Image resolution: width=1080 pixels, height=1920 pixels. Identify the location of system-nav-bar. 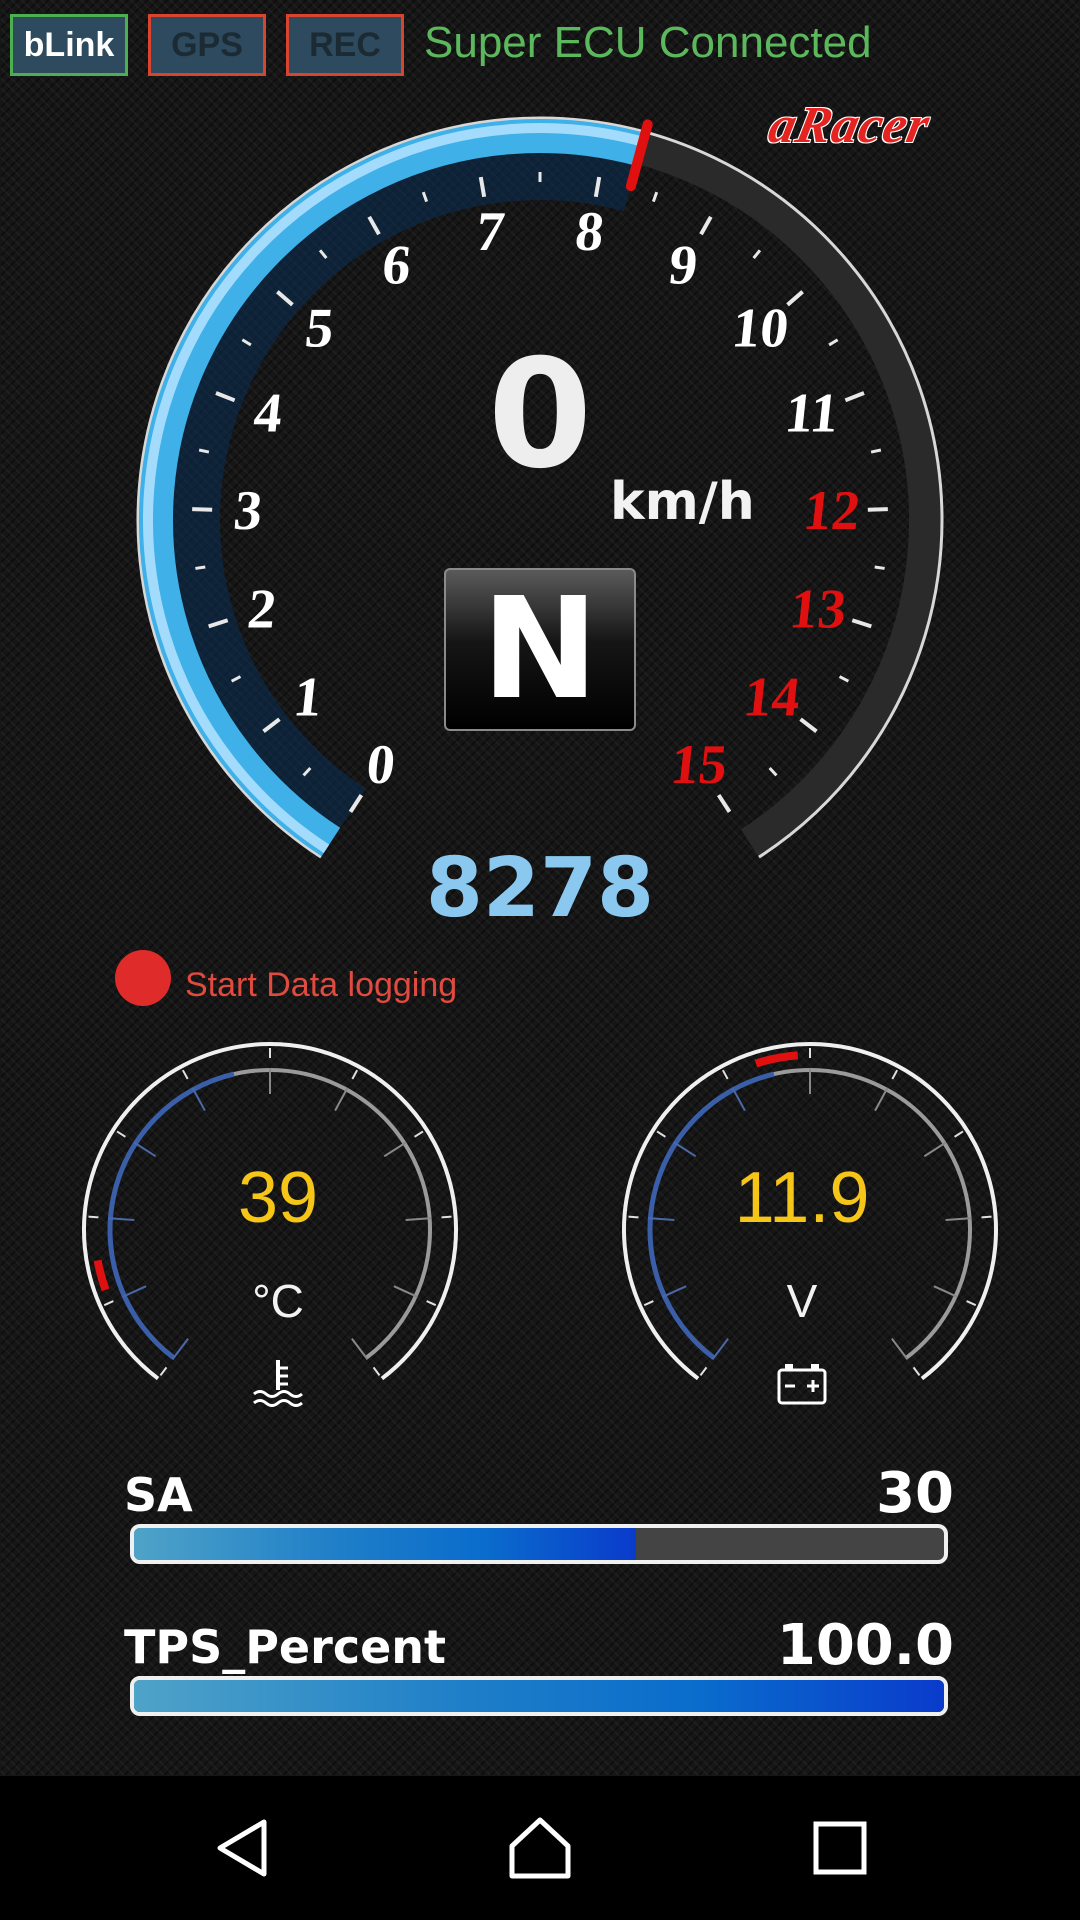
(540, 1848).